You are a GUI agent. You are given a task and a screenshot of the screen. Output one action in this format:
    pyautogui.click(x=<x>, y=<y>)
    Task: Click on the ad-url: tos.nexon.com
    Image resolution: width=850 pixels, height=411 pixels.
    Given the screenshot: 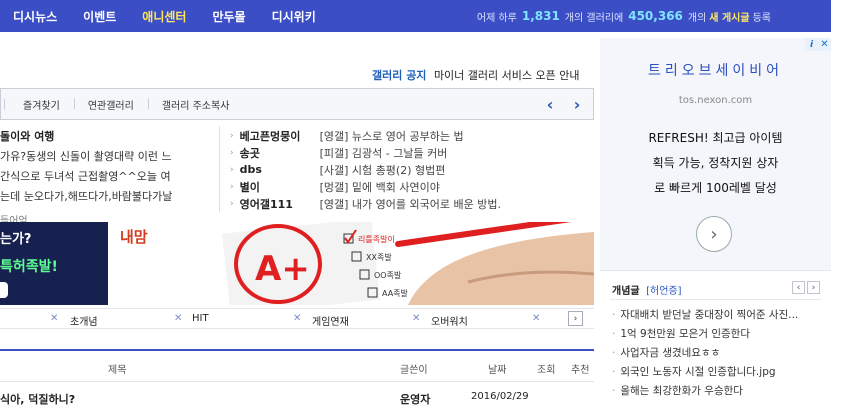 What is the action you would take?
    pyautogui.click(x=715, y=100)
    